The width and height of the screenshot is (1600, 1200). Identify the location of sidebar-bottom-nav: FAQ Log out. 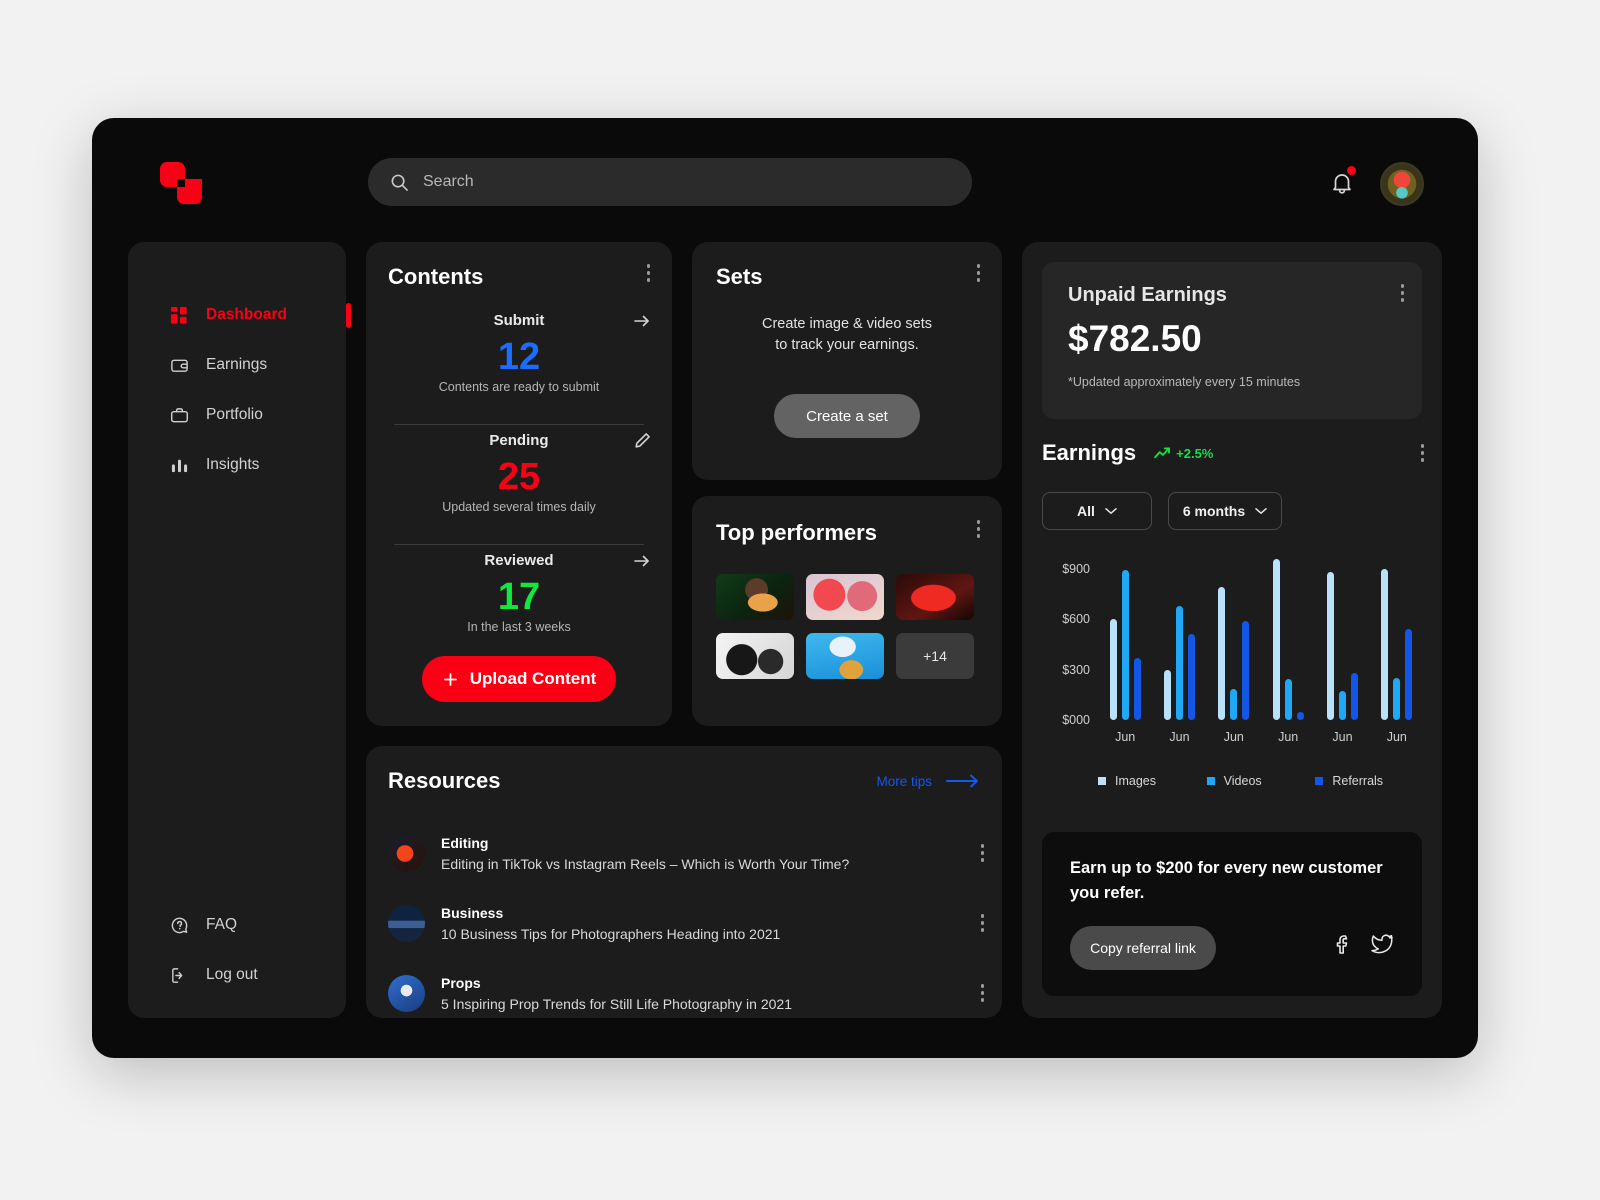
(237, 950).